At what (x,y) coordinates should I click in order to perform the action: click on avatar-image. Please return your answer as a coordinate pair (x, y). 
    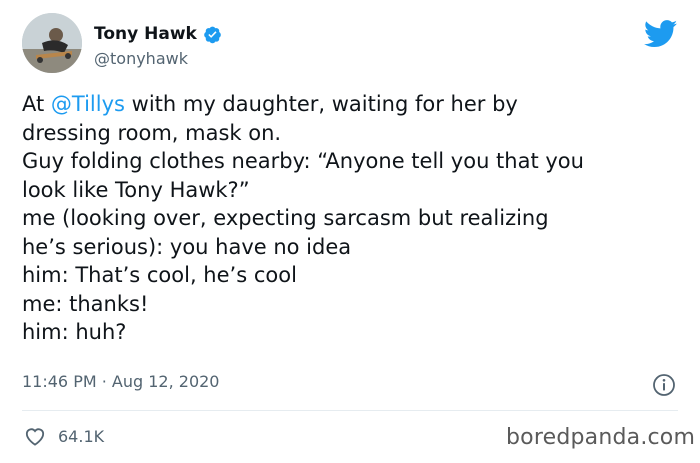
    Looking at the image, I should click on (52, 43).